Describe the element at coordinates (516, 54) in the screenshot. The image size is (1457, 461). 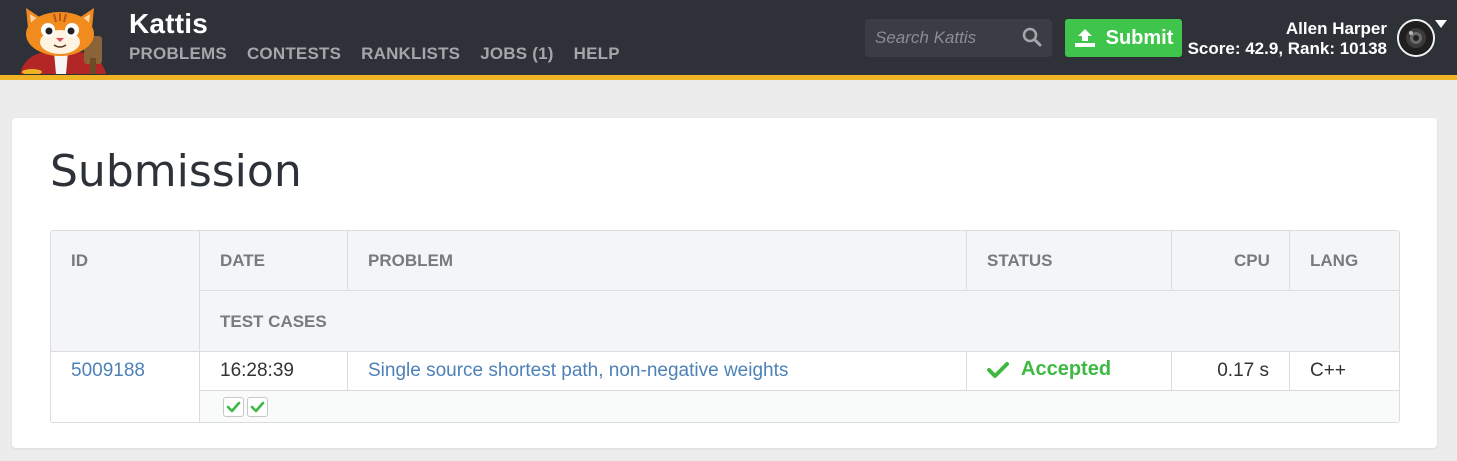
I see `nav-jobs: JOBS (1)` at that location.